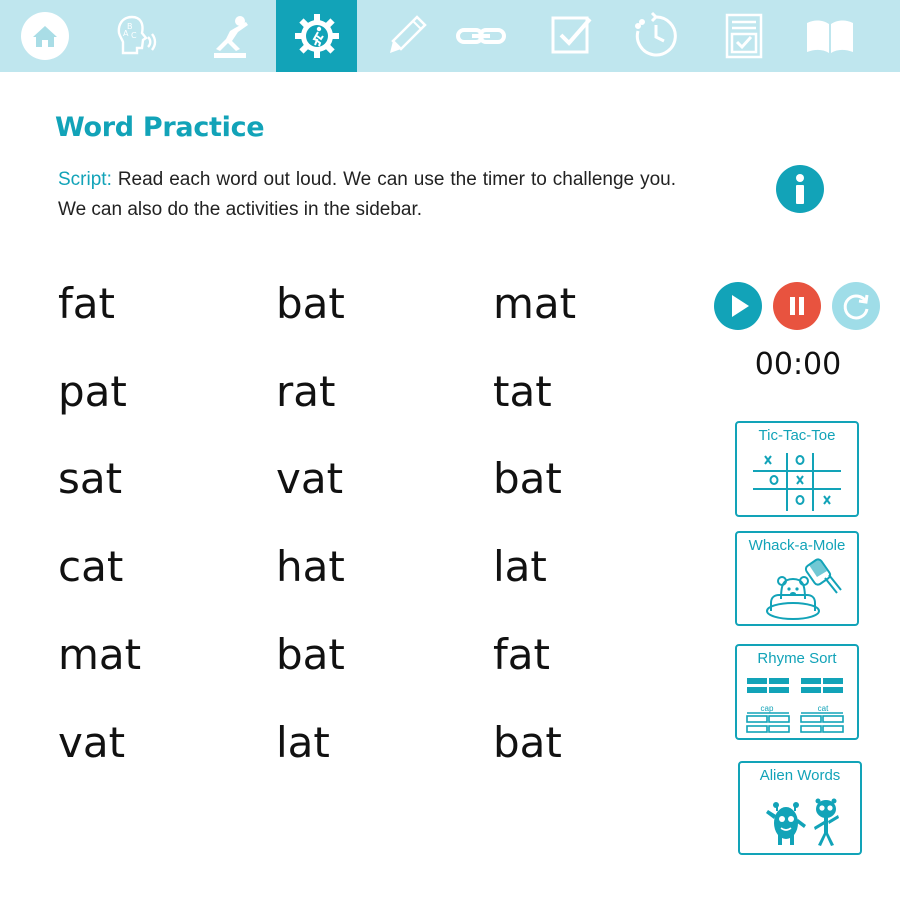 The width and height of the screenshot is (900, 900). What do you see at coordinates (795, 705) in the screenshot?
I see `rhyme-sort-icon: cap cat` at bounding box center [795, 705].